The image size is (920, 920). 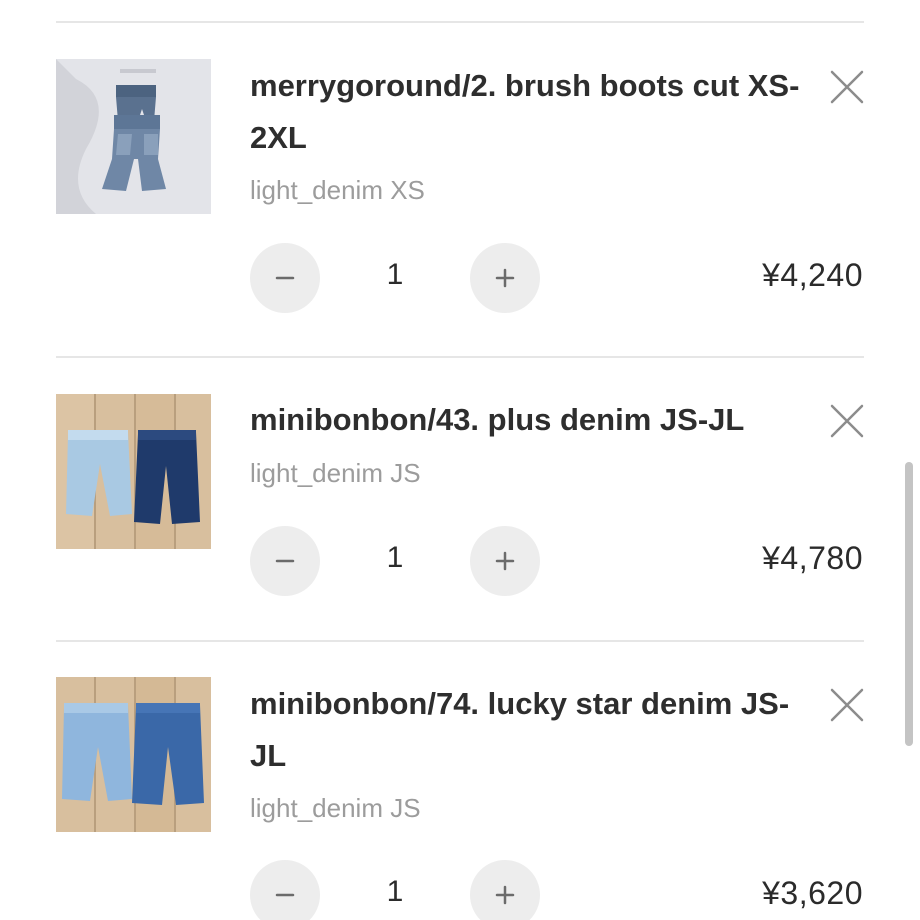 I want to click on item-price: ¥3,620, so click(x=812, y=893).